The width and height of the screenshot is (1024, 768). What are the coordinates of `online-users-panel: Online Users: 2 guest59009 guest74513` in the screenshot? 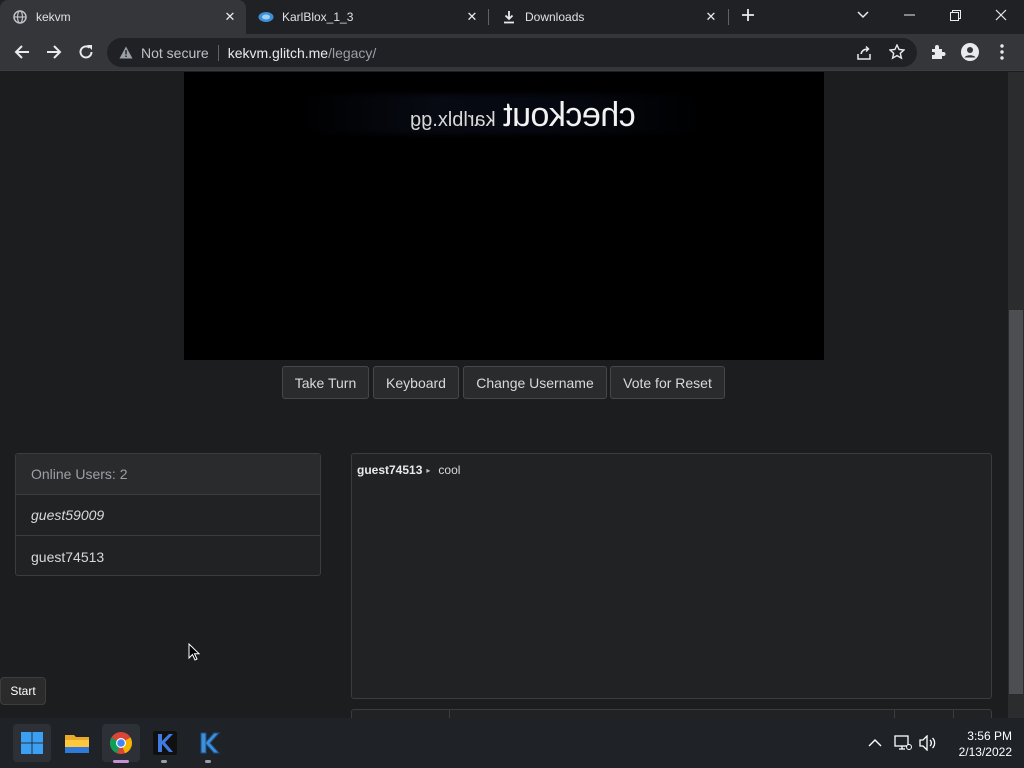 It's located at (168, 514).